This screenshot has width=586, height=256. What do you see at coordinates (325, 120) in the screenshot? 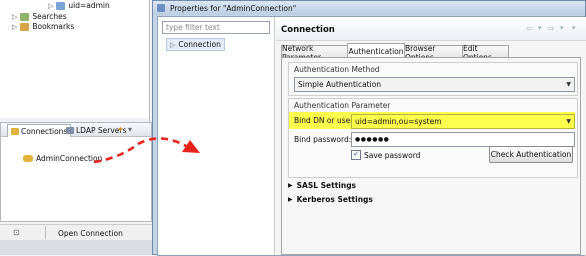
I see `bind-dn-label: Bind DN or user:` at bounding box center [325, 120].